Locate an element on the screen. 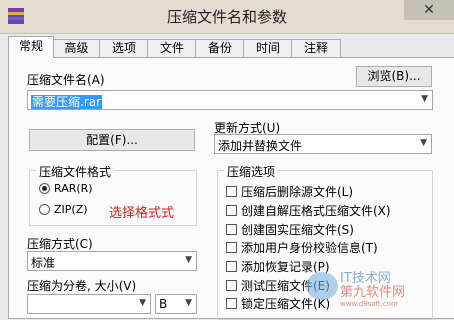 This screenshot has width=454, height=320. option-label: 压缩后删除源文件(L) is located at coordinates (297, 192).